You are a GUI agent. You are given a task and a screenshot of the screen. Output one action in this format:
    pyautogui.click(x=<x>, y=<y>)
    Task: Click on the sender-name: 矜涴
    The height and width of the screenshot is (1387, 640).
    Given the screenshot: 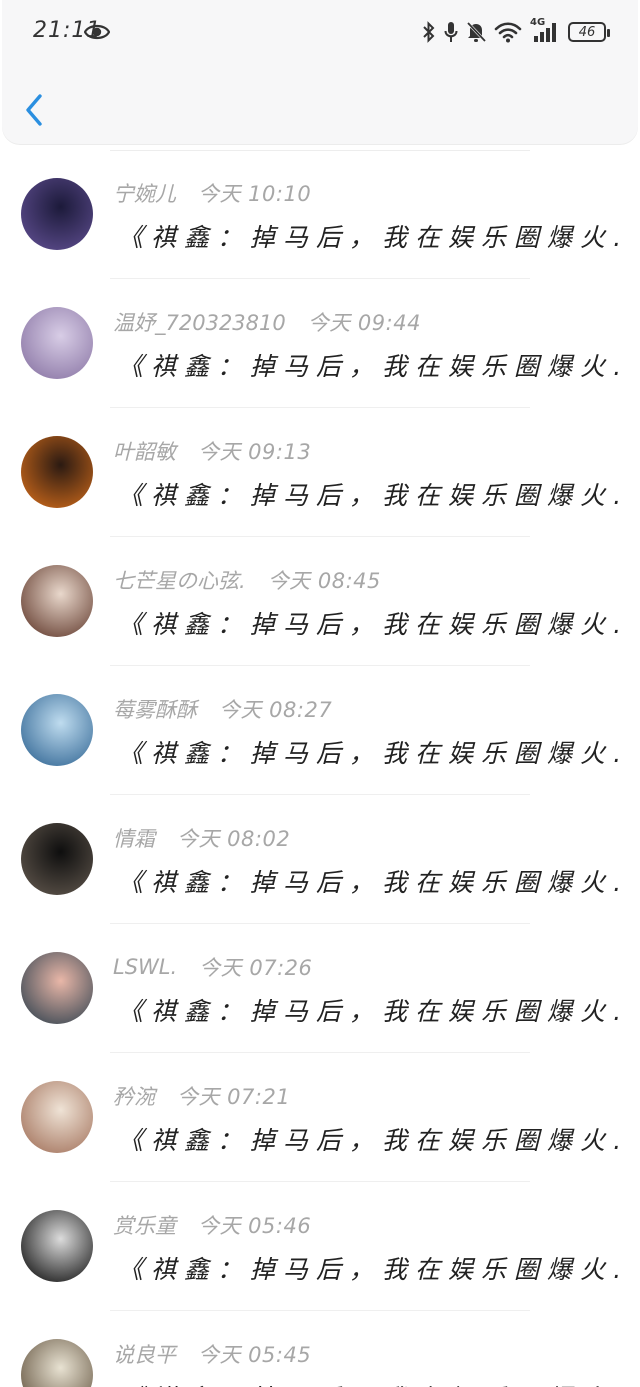 What is the action you would take?
    pyautogui.click(x=134, y=1096)
    